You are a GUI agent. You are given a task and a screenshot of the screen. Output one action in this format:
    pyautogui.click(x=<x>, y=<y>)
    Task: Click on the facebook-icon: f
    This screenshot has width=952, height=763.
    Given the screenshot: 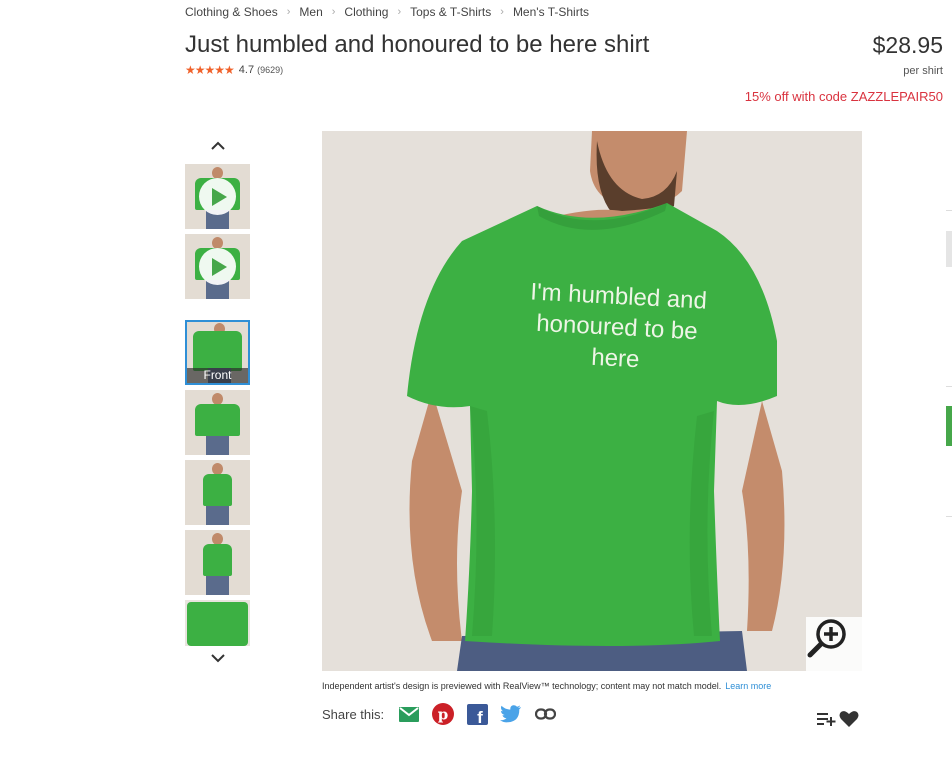 What is the action you would take?
    pyautogui.click(x=477, y=714)
    